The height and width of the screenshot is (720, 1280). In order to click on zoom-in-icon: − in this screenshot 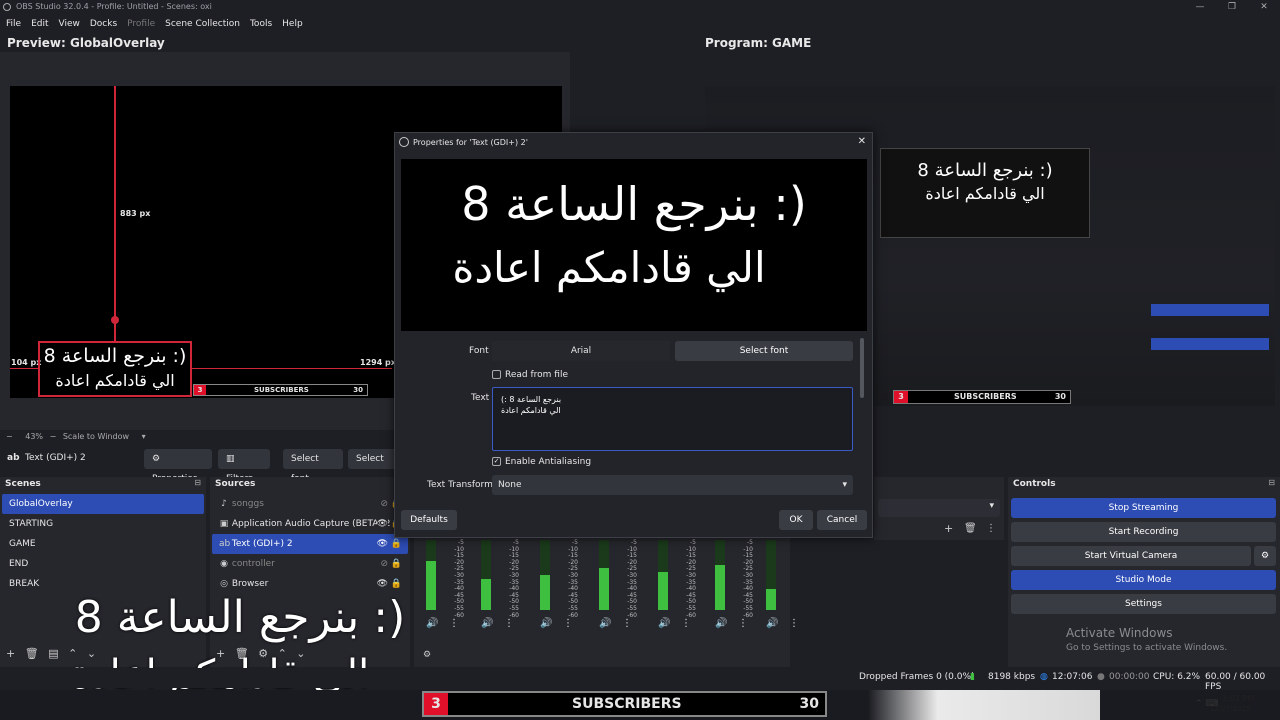, I will do `click(53, 436)`.